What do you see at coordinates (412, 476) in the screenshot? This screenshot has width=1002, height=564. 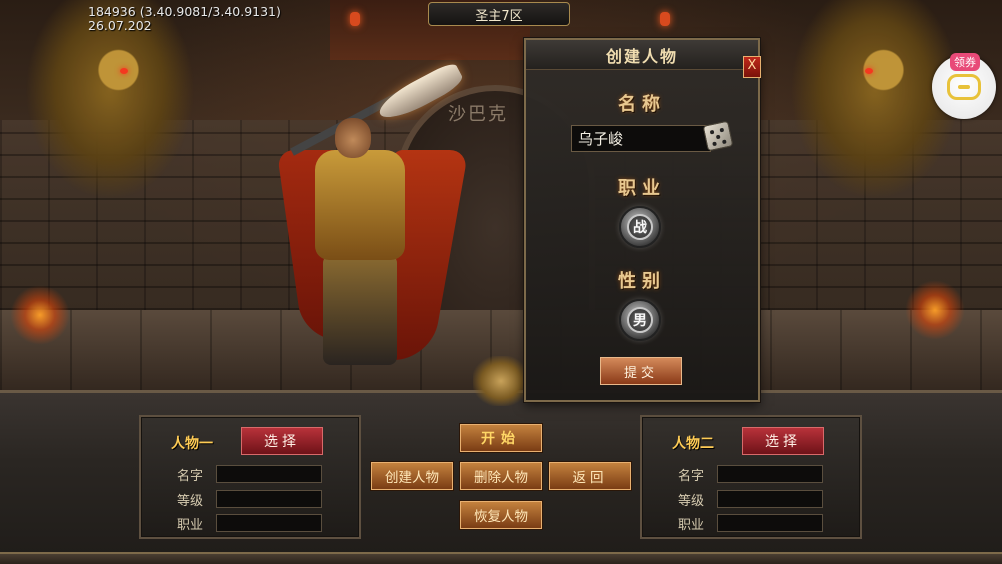 I see `create-character-button: 创建人物` at bounding box center [412, 476].